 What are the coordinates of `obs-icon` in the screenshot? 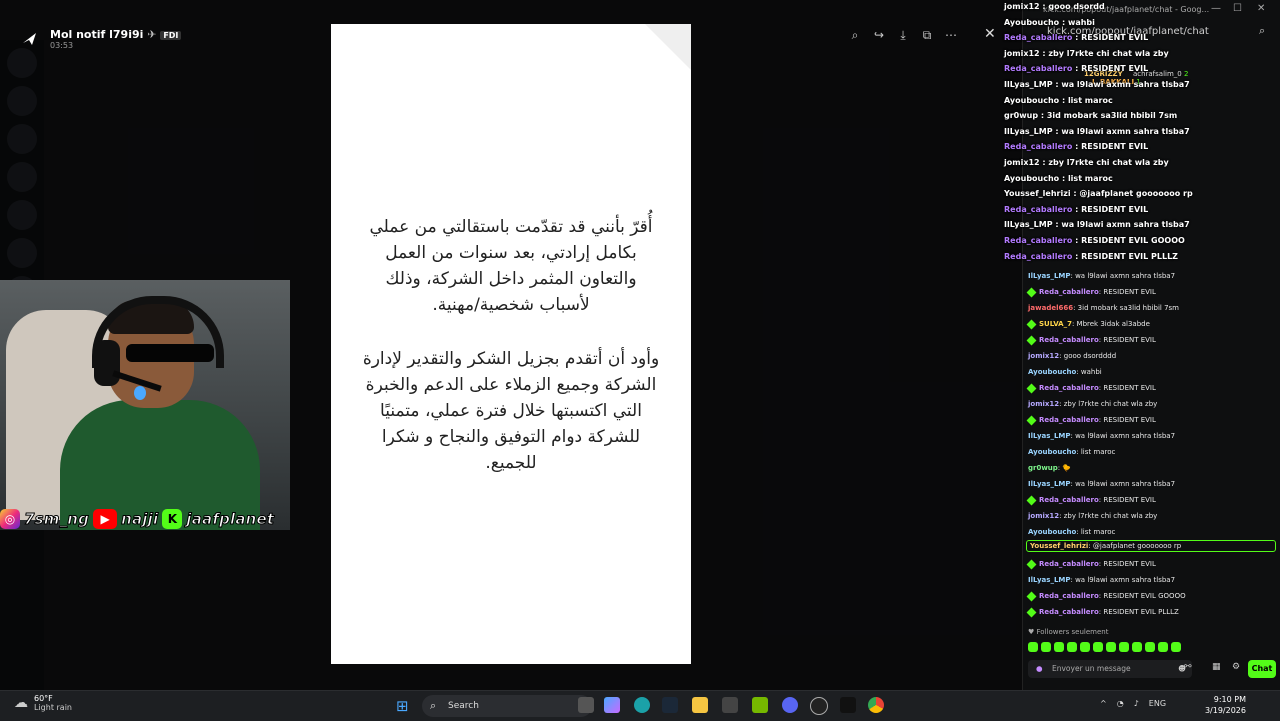 It's located at (819, 706).